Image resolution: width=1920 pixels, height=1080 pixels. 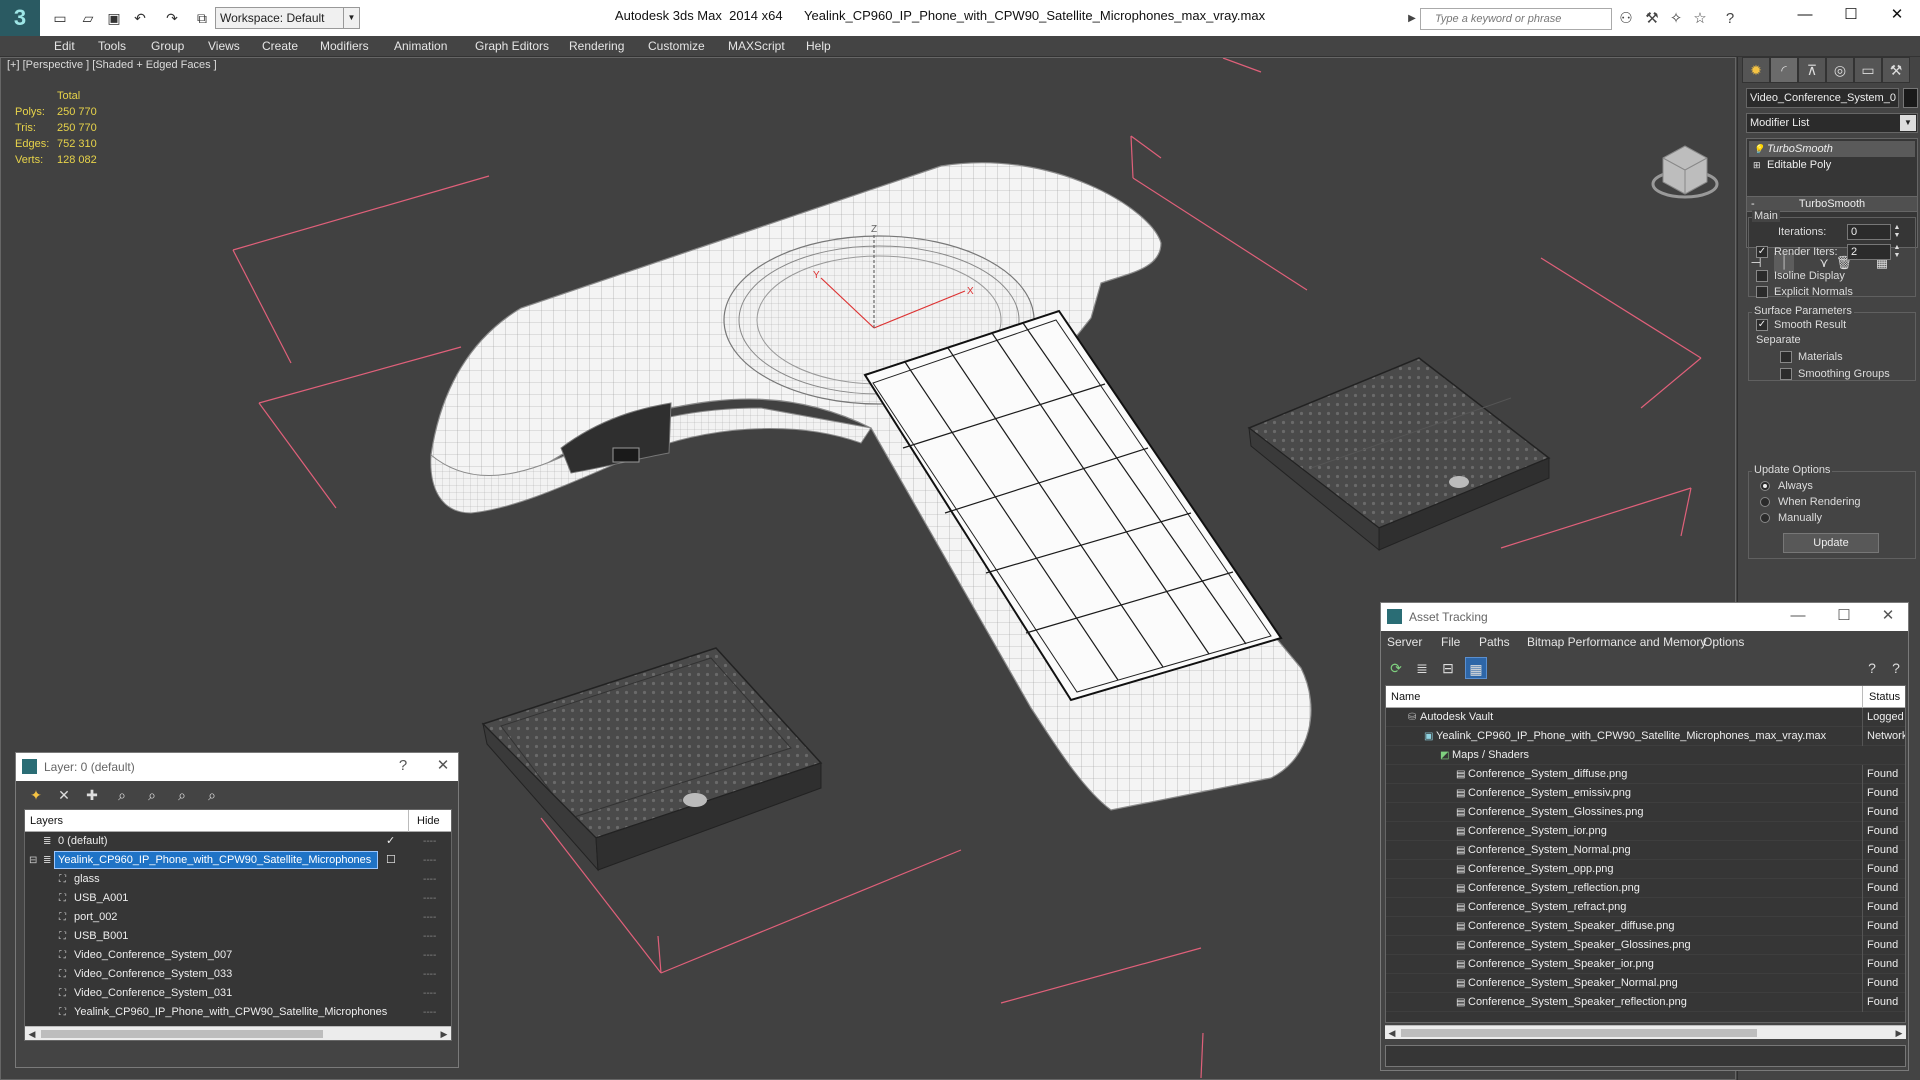 What do you see at coordinates (280, 46) in the screenshot?
I see `menu-create: Create` at bounding box center [280, 46].